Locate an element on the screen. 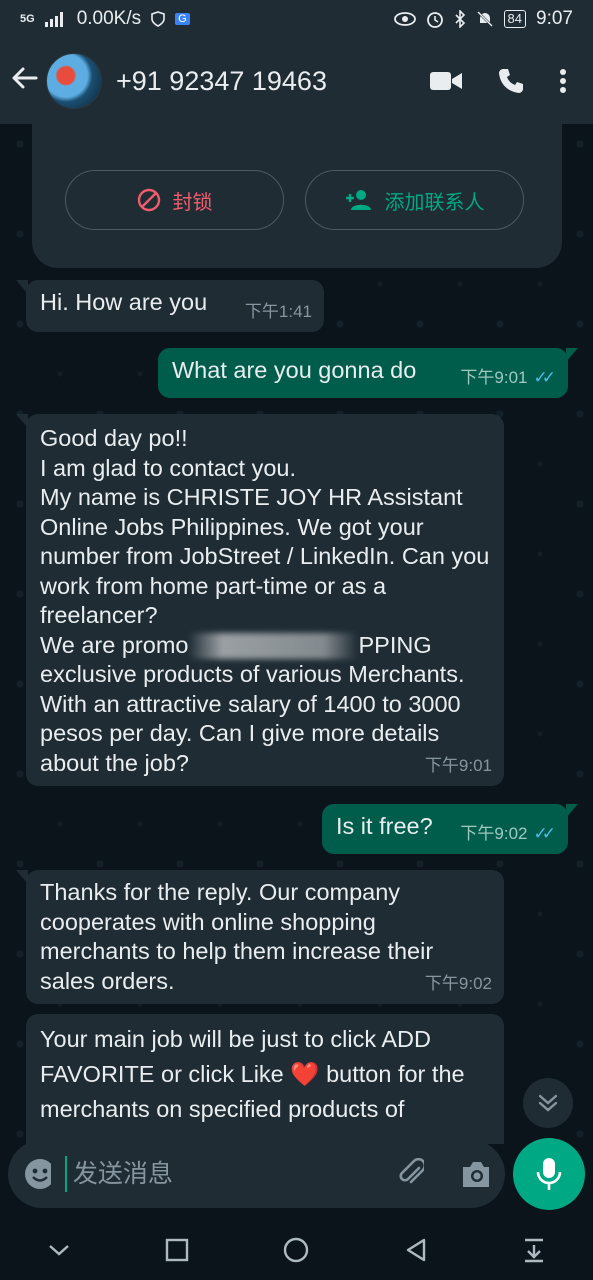 The width and height of the screenshot is (593, 1280). message-incoming: Hi. How are you 下午1:41 is located at coordinates (170, 306).